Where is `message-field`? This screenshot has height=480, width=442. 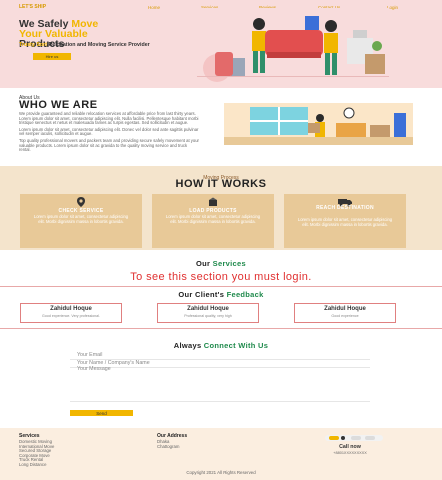 message-field is located at coordinates (220, 384).